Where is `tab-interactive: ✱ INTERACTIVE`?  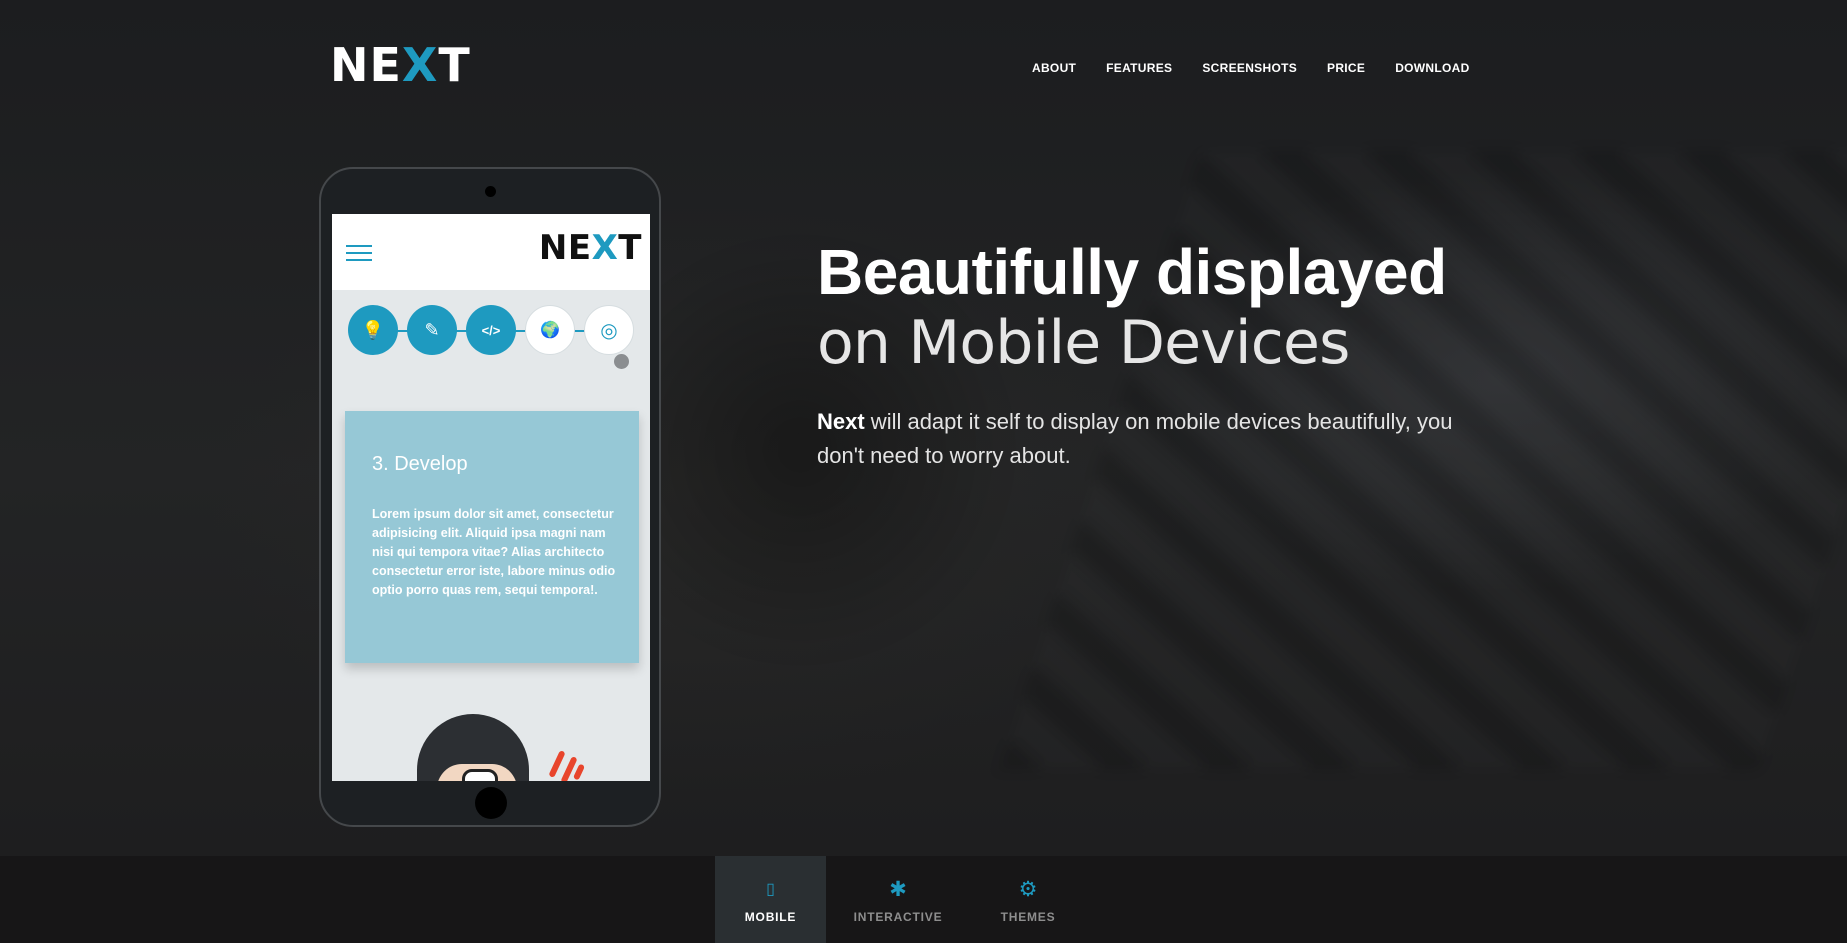
tab-interactive: ✱ INTERACTIVE is located at coordinates (898, 899).